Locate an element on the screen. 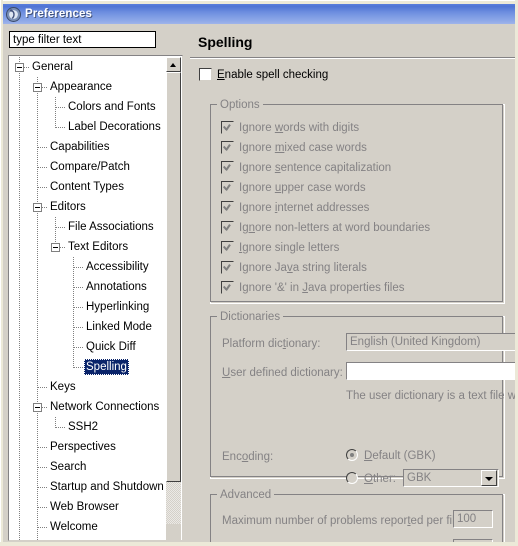  tree-item: Accessibility is located at coordinates (87, 267).